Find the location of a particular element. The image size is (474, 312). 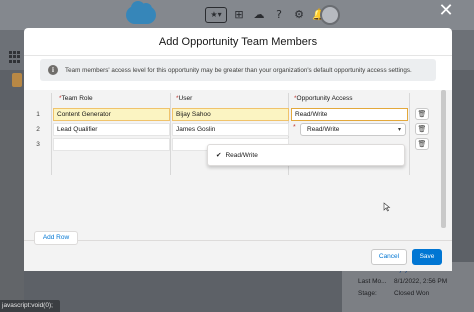

detail-row: Last Mo... 8/1/2022, 2:56 PM is located at coordinates (402, 281).